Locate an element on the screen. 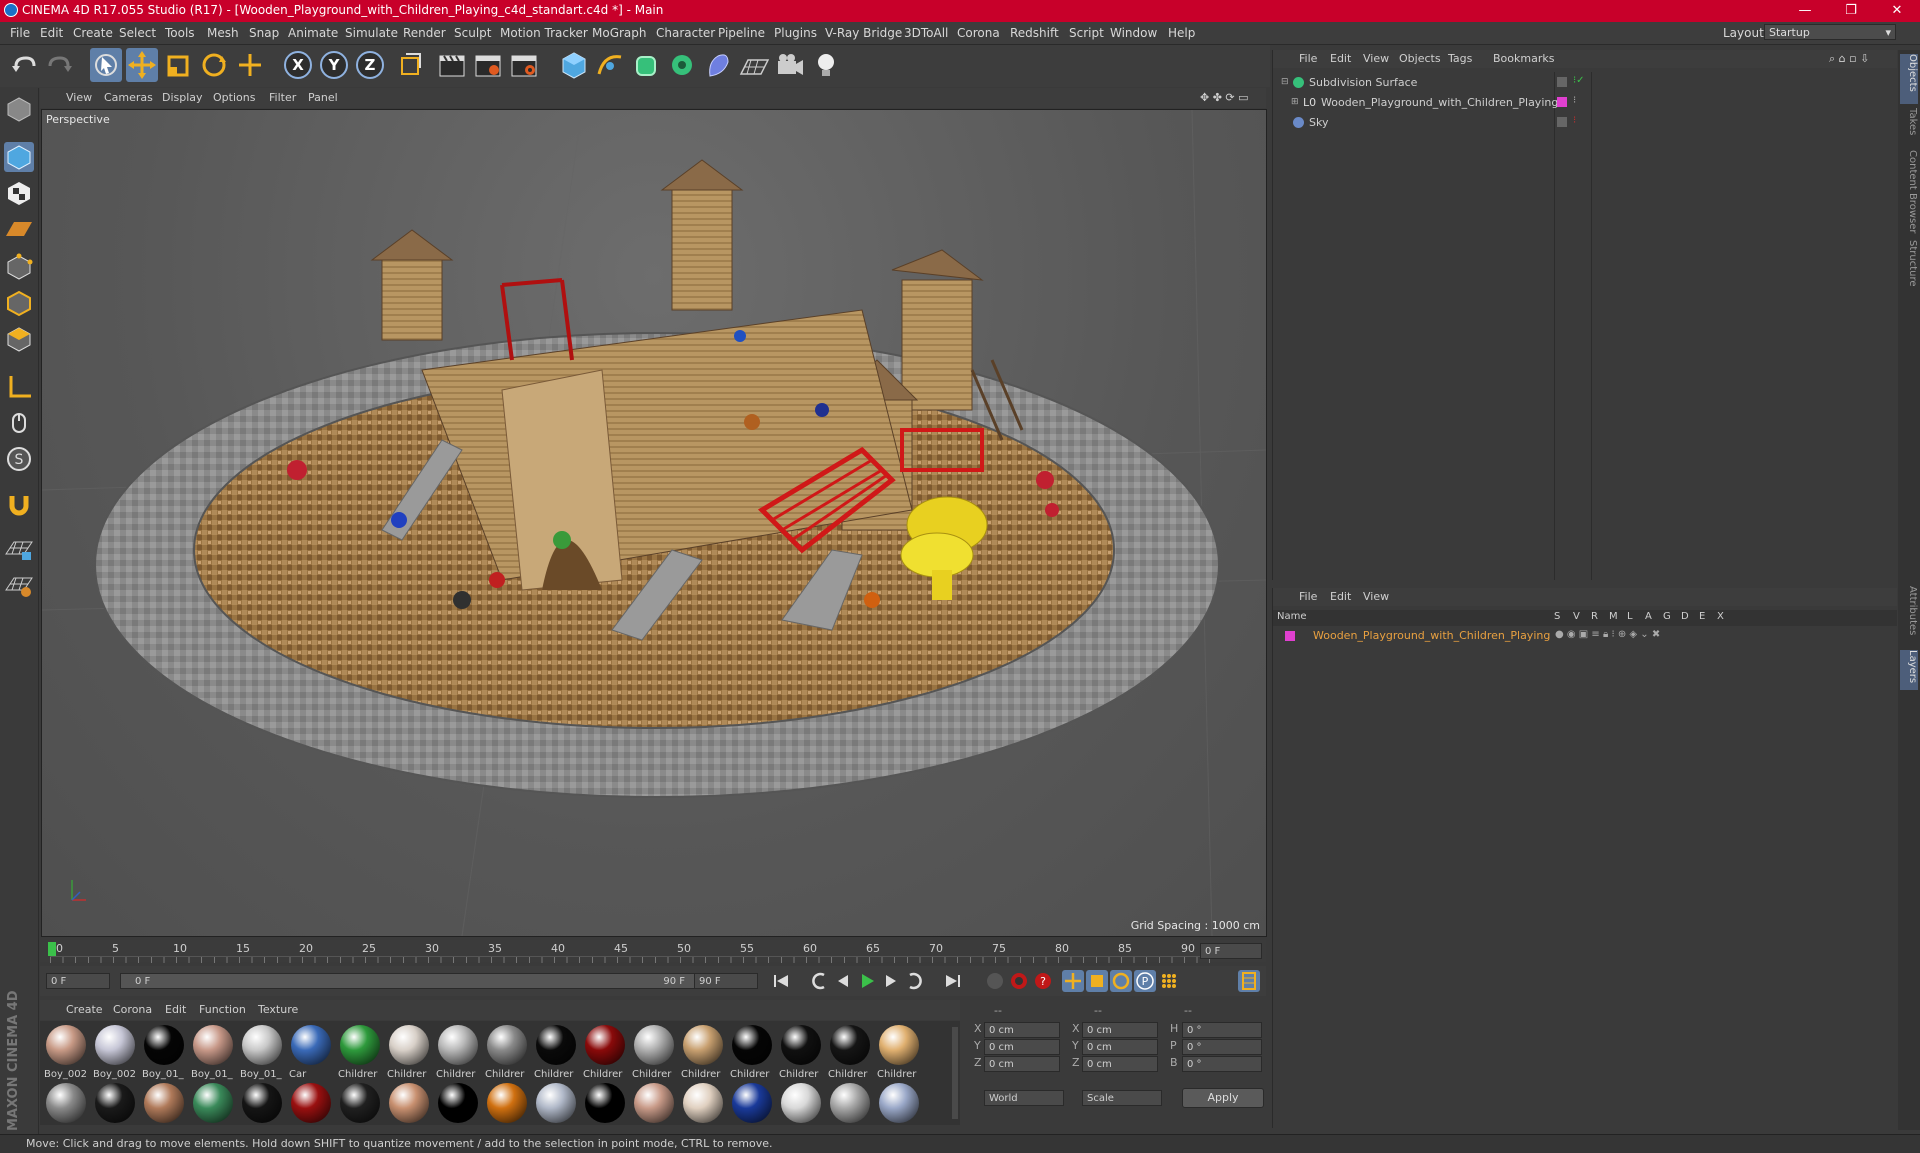 The height and width of the screenshot is (1153, 1920). material-menu-create: Create is located at coordinates (84, 1009).